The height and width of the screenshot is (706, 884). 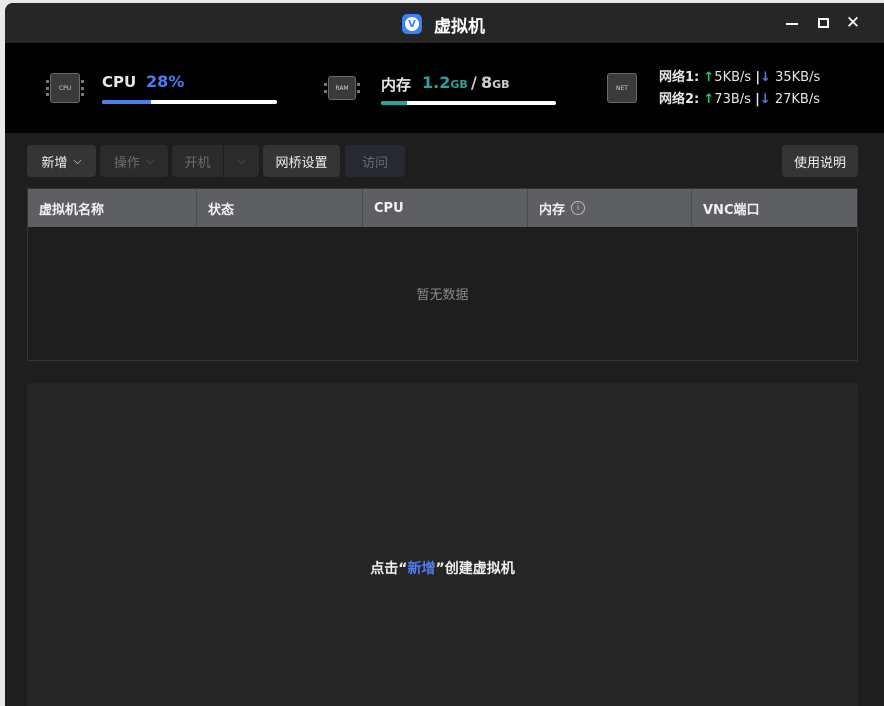 What do you see at coordinates (610, 208) in the screenshot?
I see `column-header-memory: 内存 i` at bounding box center [610, 208].